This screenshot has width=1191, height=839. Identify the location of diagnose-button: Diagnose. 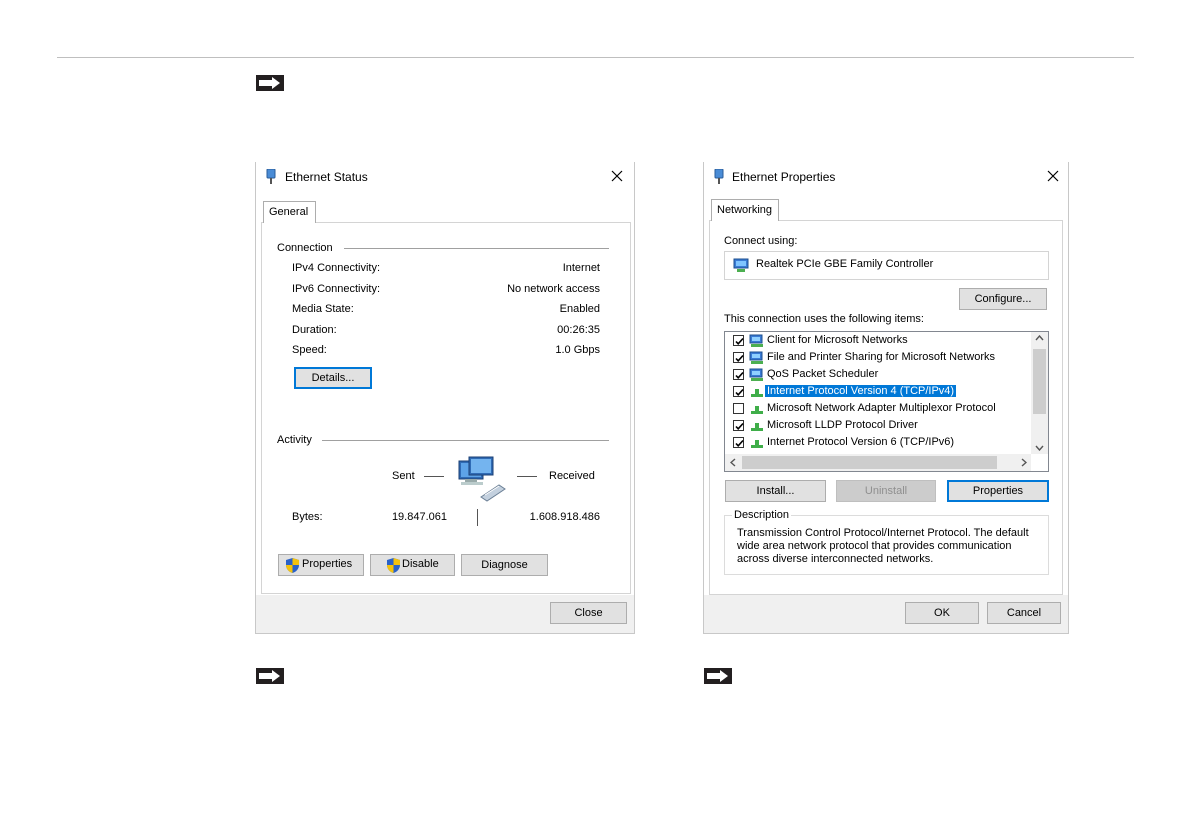
(504, 565).